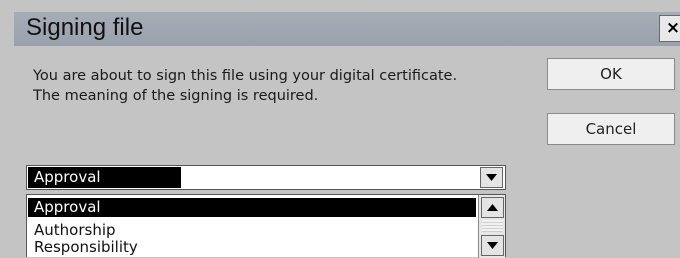  I want to click on dropdown-button, so click(491, 177).